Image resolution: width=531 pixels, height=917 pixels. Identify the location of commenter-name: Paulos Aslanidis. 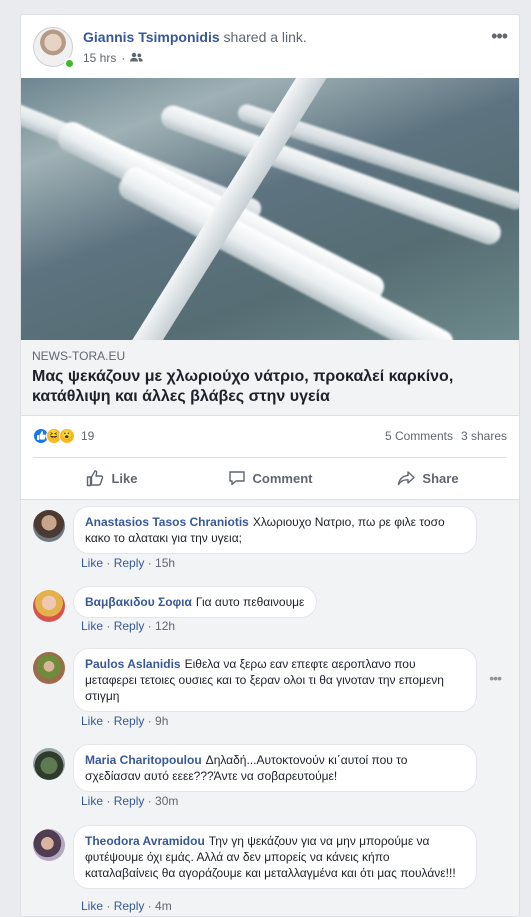
(133, 664).